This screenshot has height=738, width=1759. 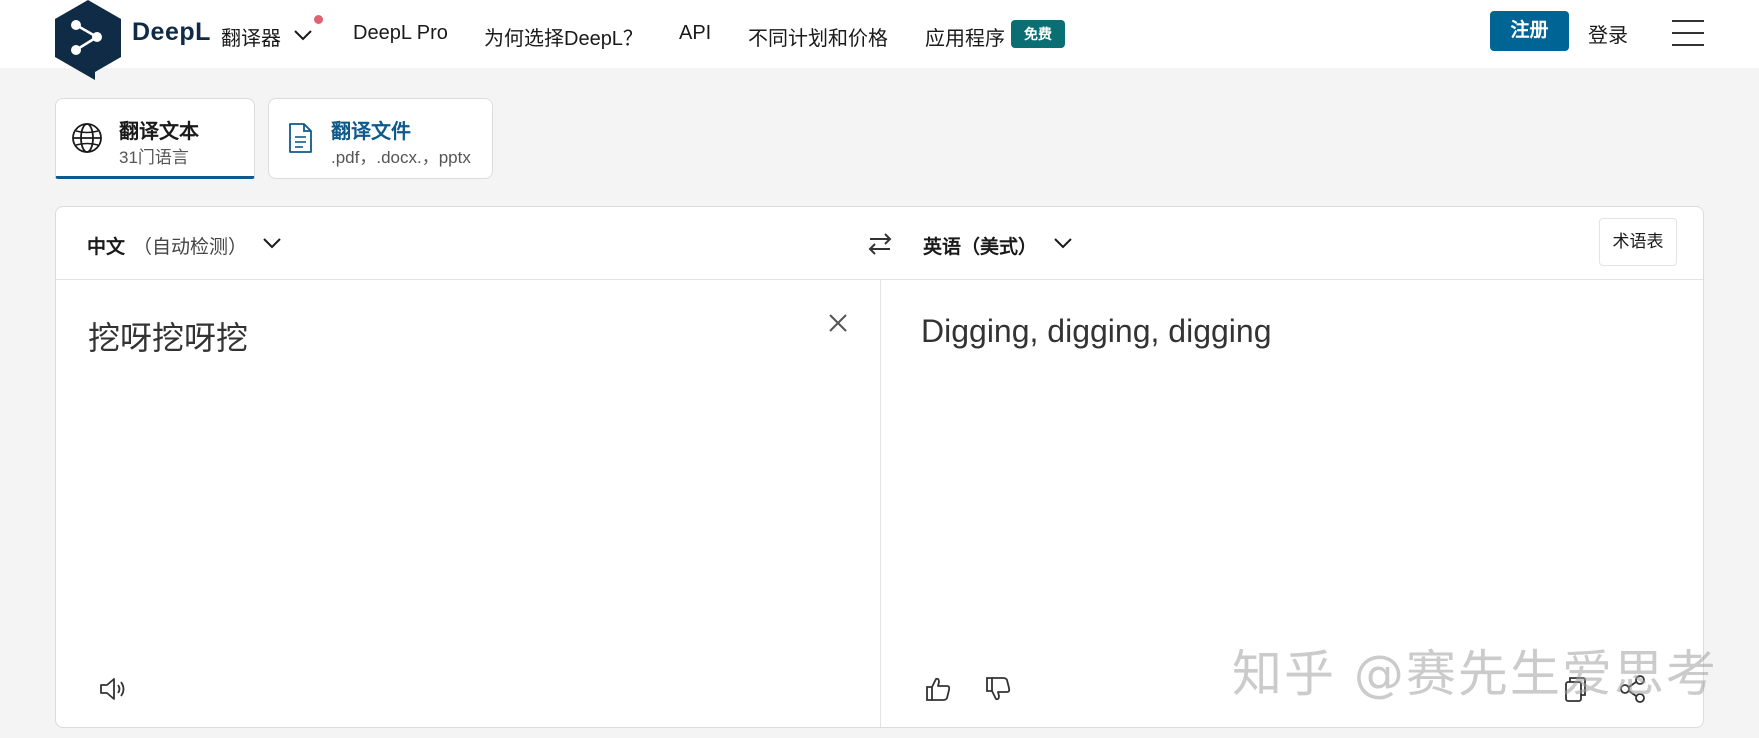 What do you see at coordinates (938, 689) in the screenshot?
I see `thumbs-up-icon` at bounding box center [938, 689].